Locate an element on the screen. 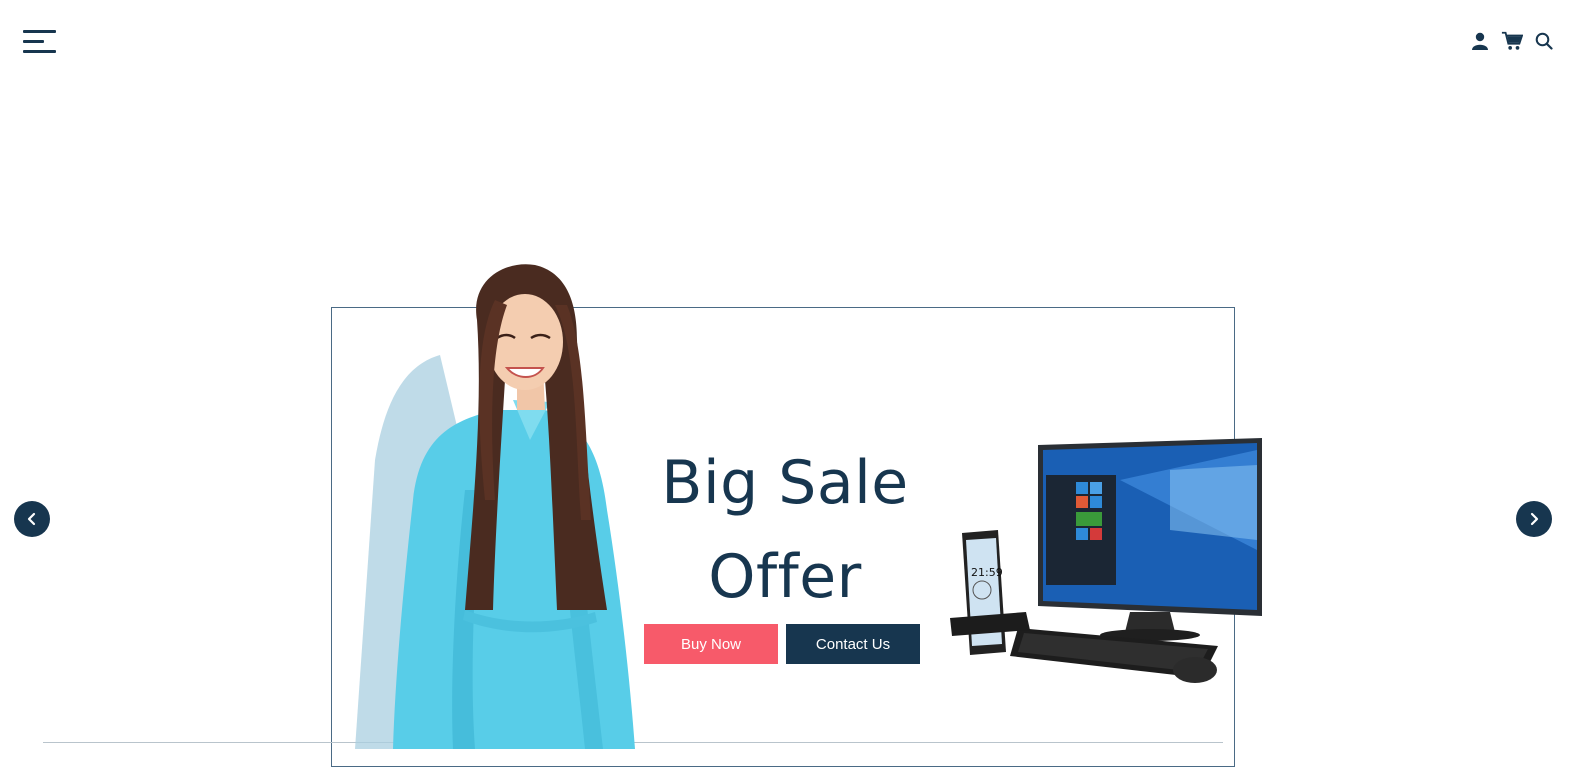 The height and width of the screenshot is (767, 1581). user-icon is located at coordinates (1480, 41).